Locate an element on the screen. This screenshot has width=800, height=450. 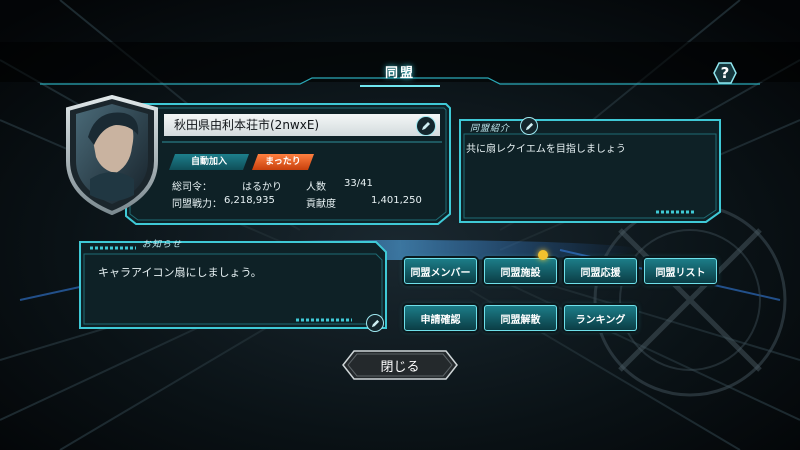
edit-news-button is located at coordinates (375, 323).